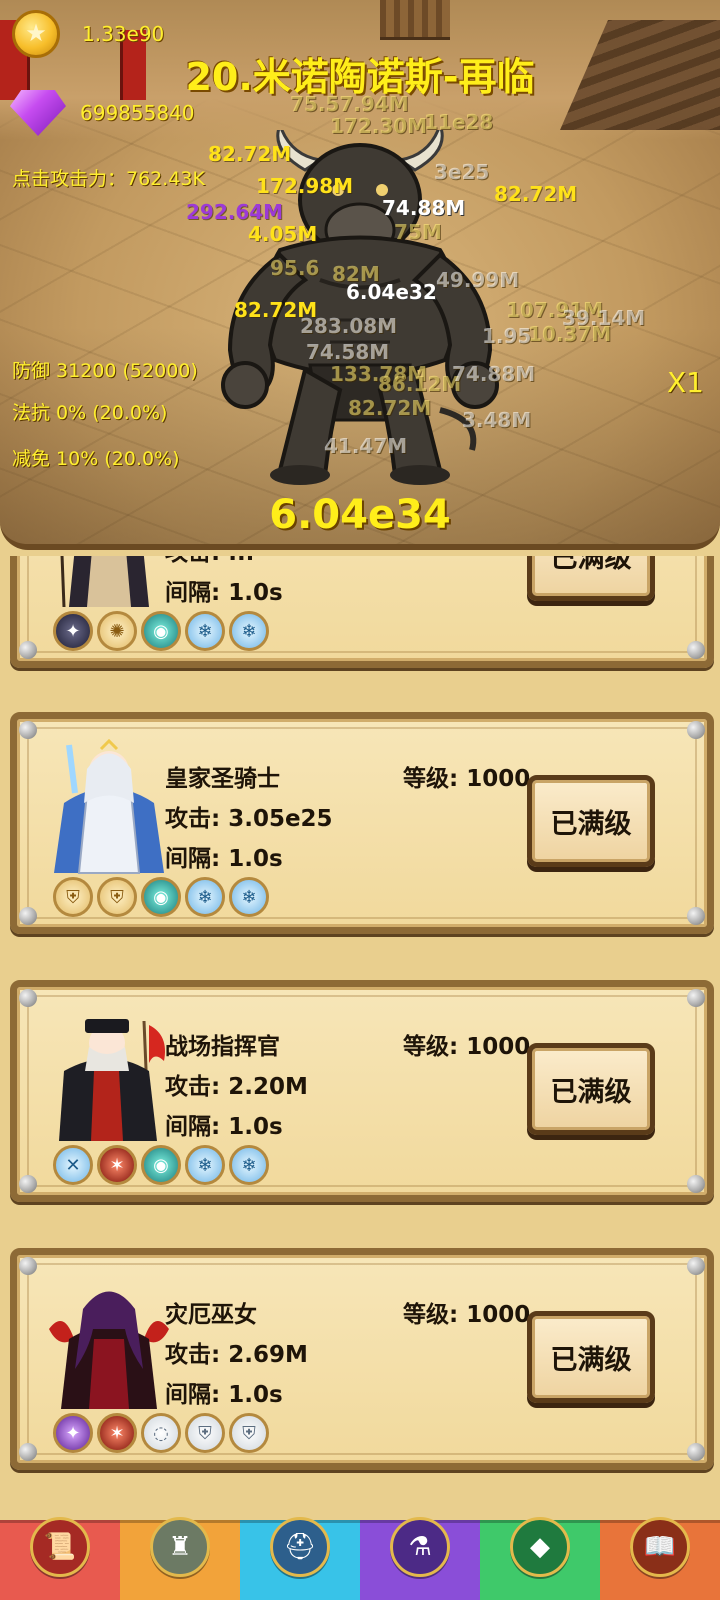 The height and width of the screenshot is (1600, 720). What do you see at coordinates (379, 126) in the screenshot?
I see `damage-number: 172.30M` at bounding box center [379, 126].